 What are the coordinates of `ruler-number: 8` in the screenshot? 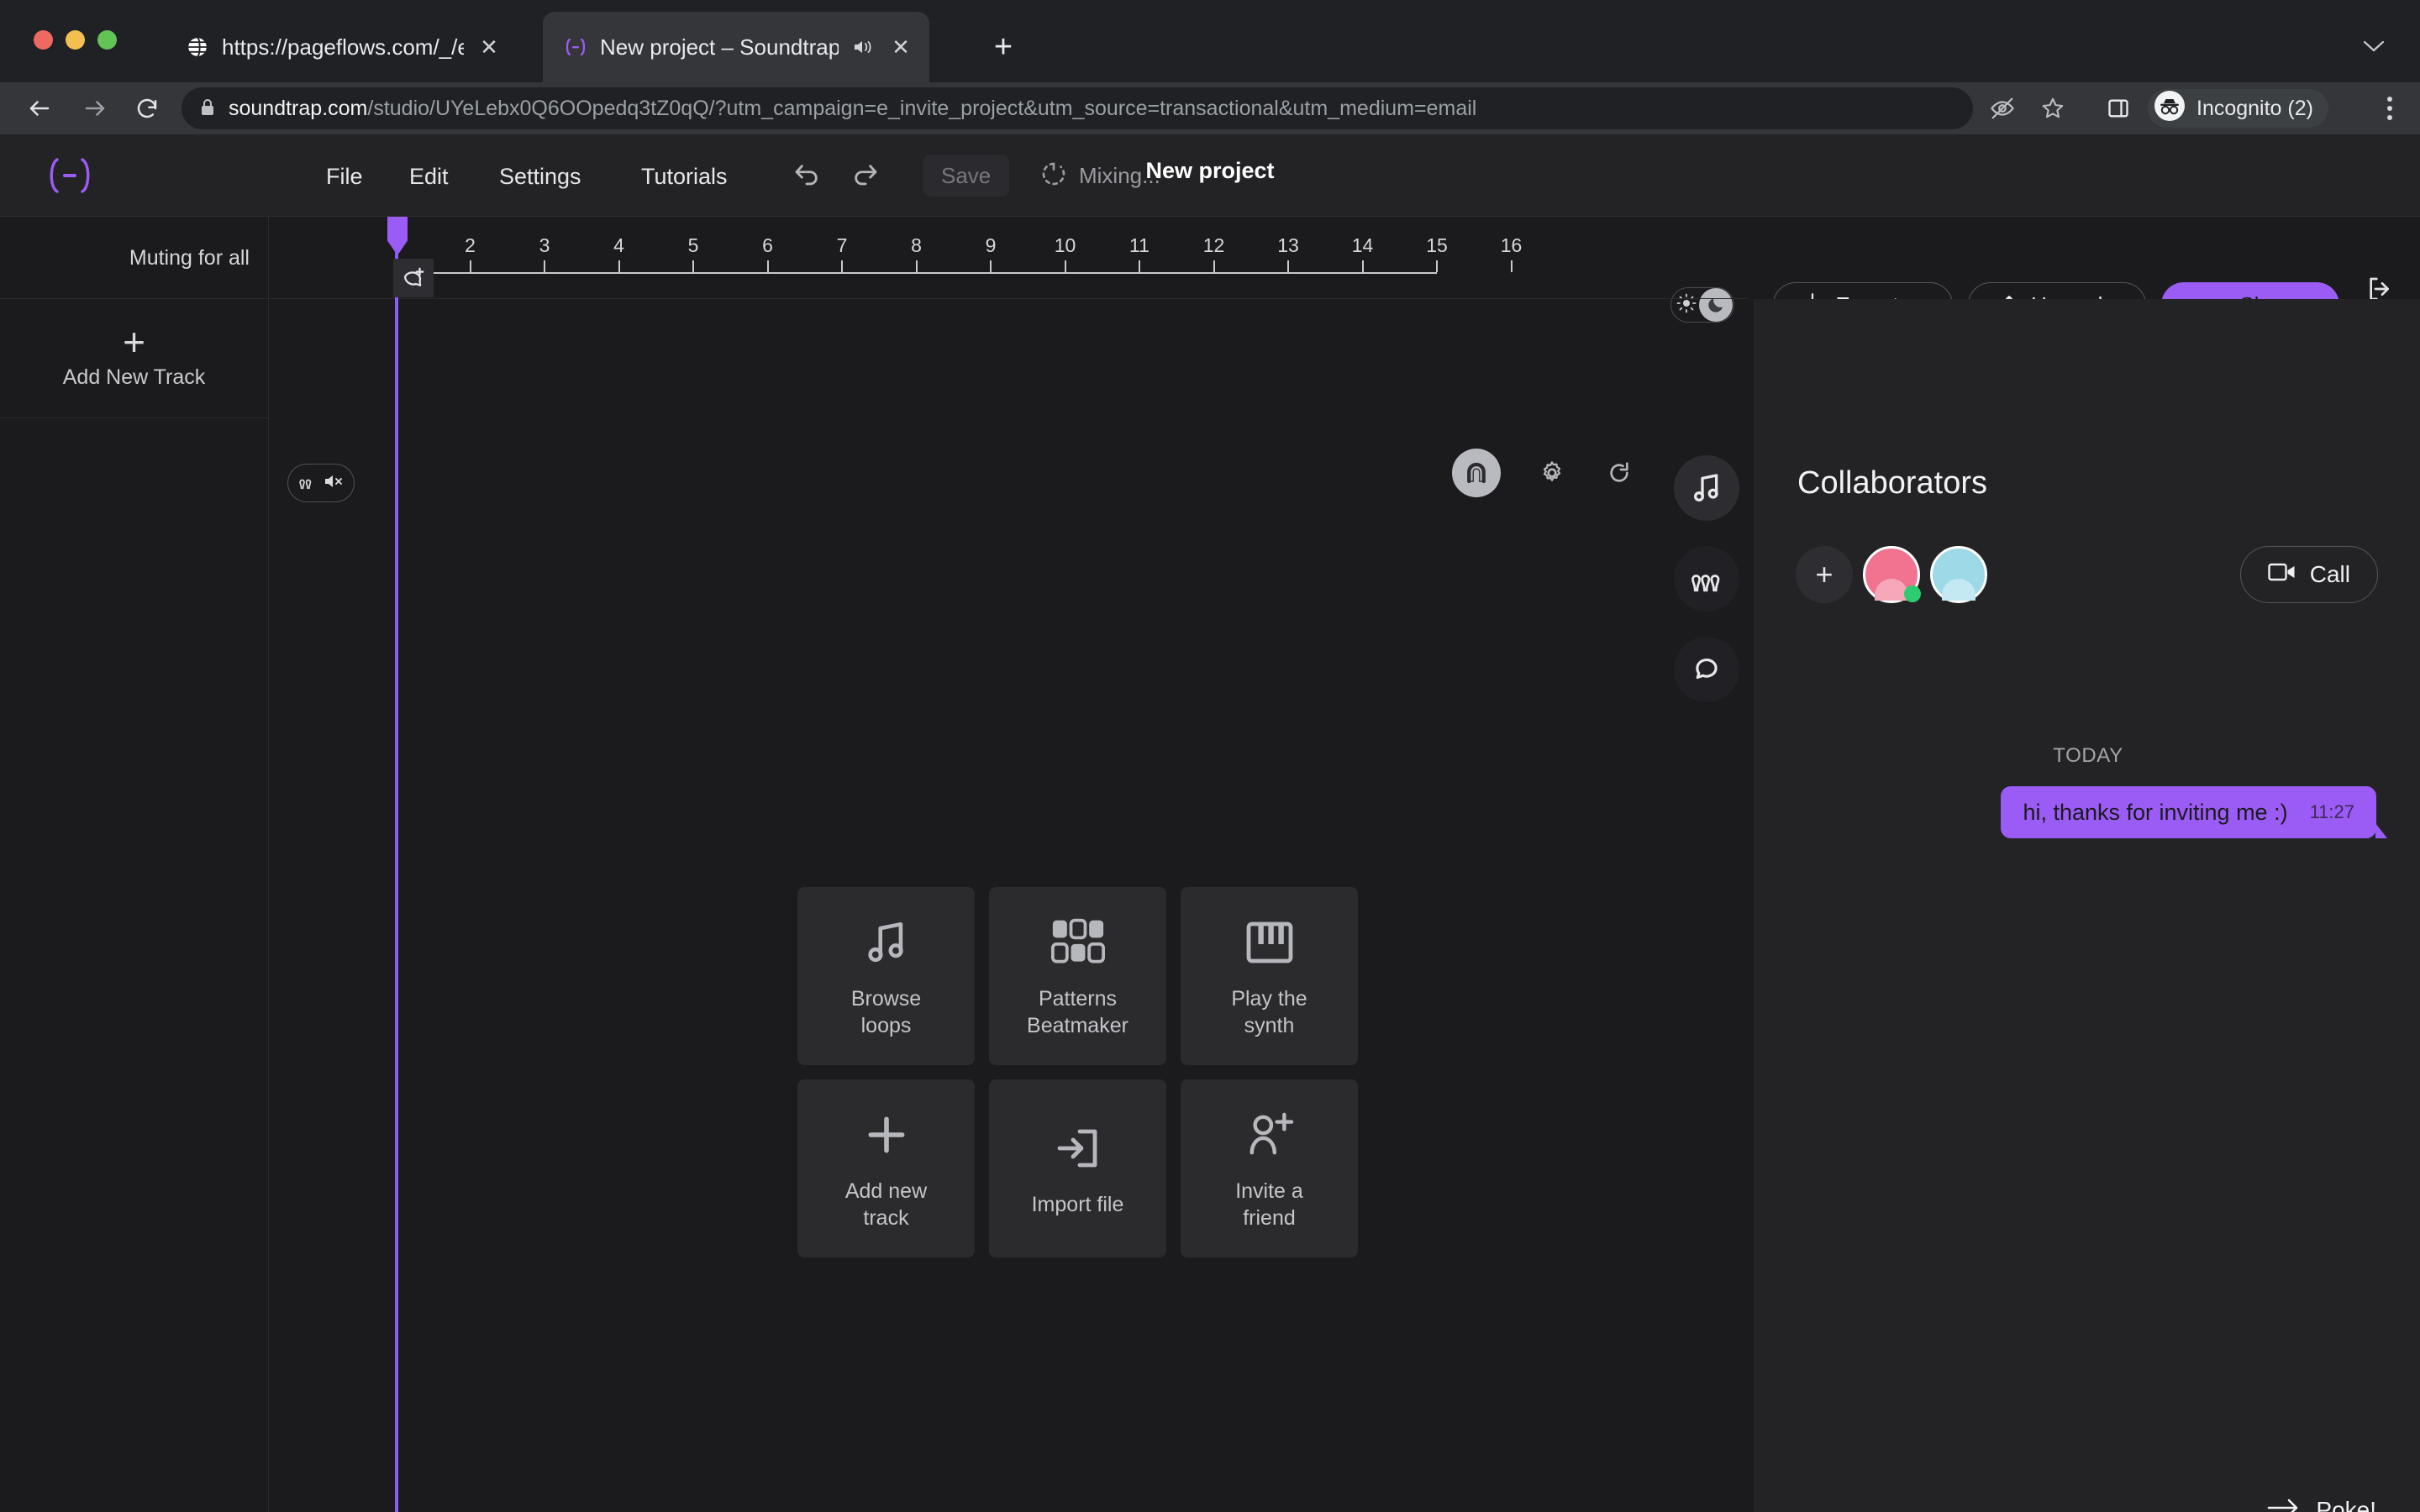 It's located at (916, 245).